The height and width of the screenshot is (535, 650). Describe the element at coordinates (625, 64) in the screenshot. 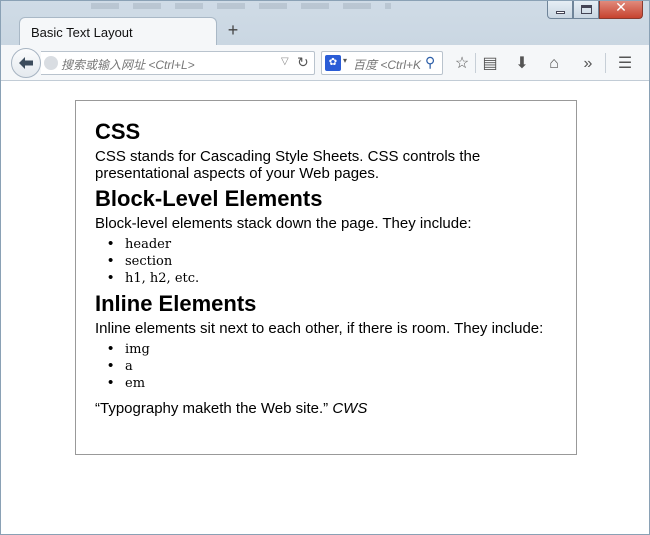

I see `hamburger-menu-icon: ☰` at that location.